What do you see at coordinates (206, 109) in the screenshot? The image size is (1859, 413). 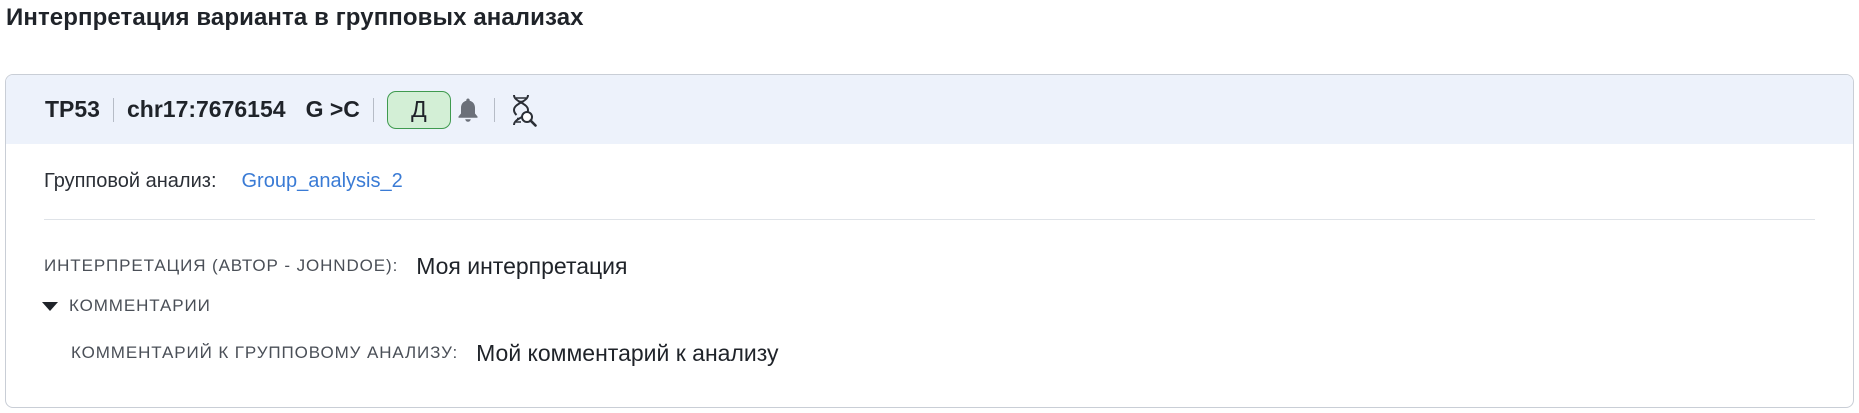 I see `variant-position: chr17:7676154` at bounding box center [206, 109].